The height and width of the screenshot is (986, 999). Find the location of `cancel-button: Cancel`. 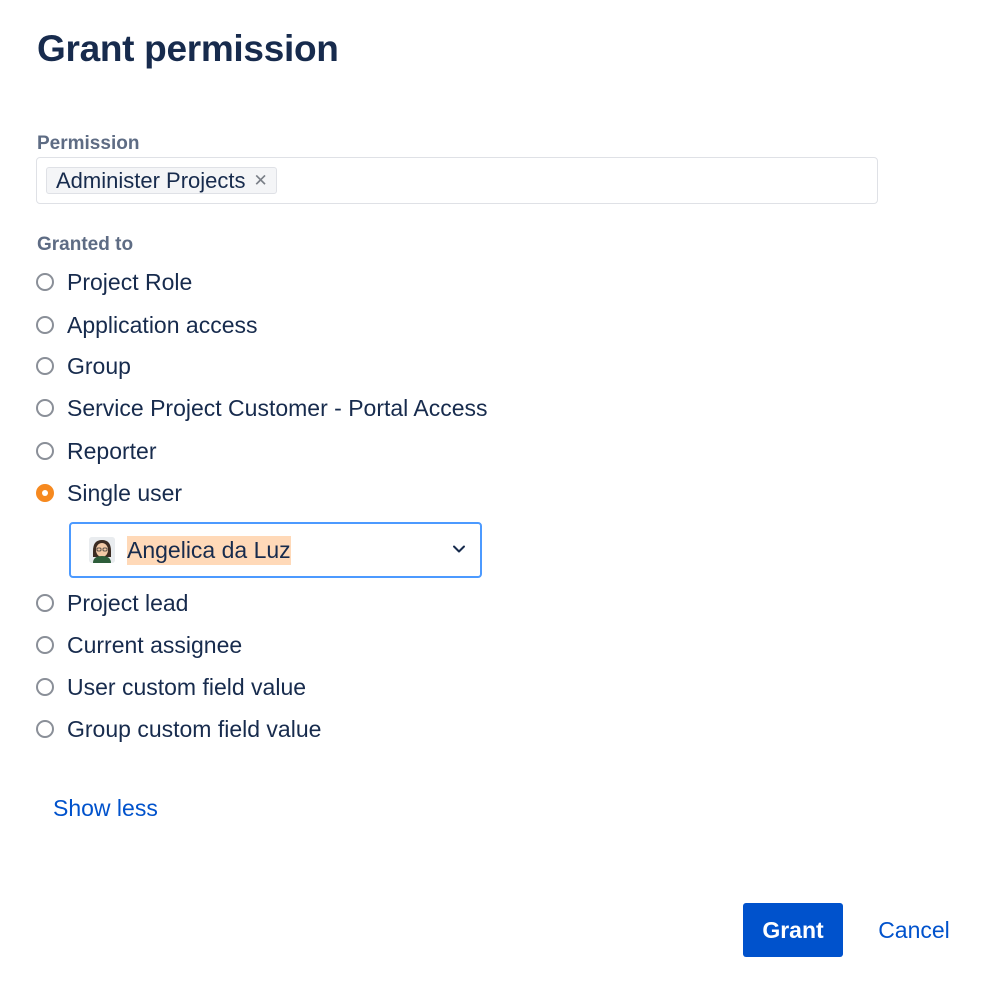

cancel-button: Cancel is located at coordinates (914, 930).